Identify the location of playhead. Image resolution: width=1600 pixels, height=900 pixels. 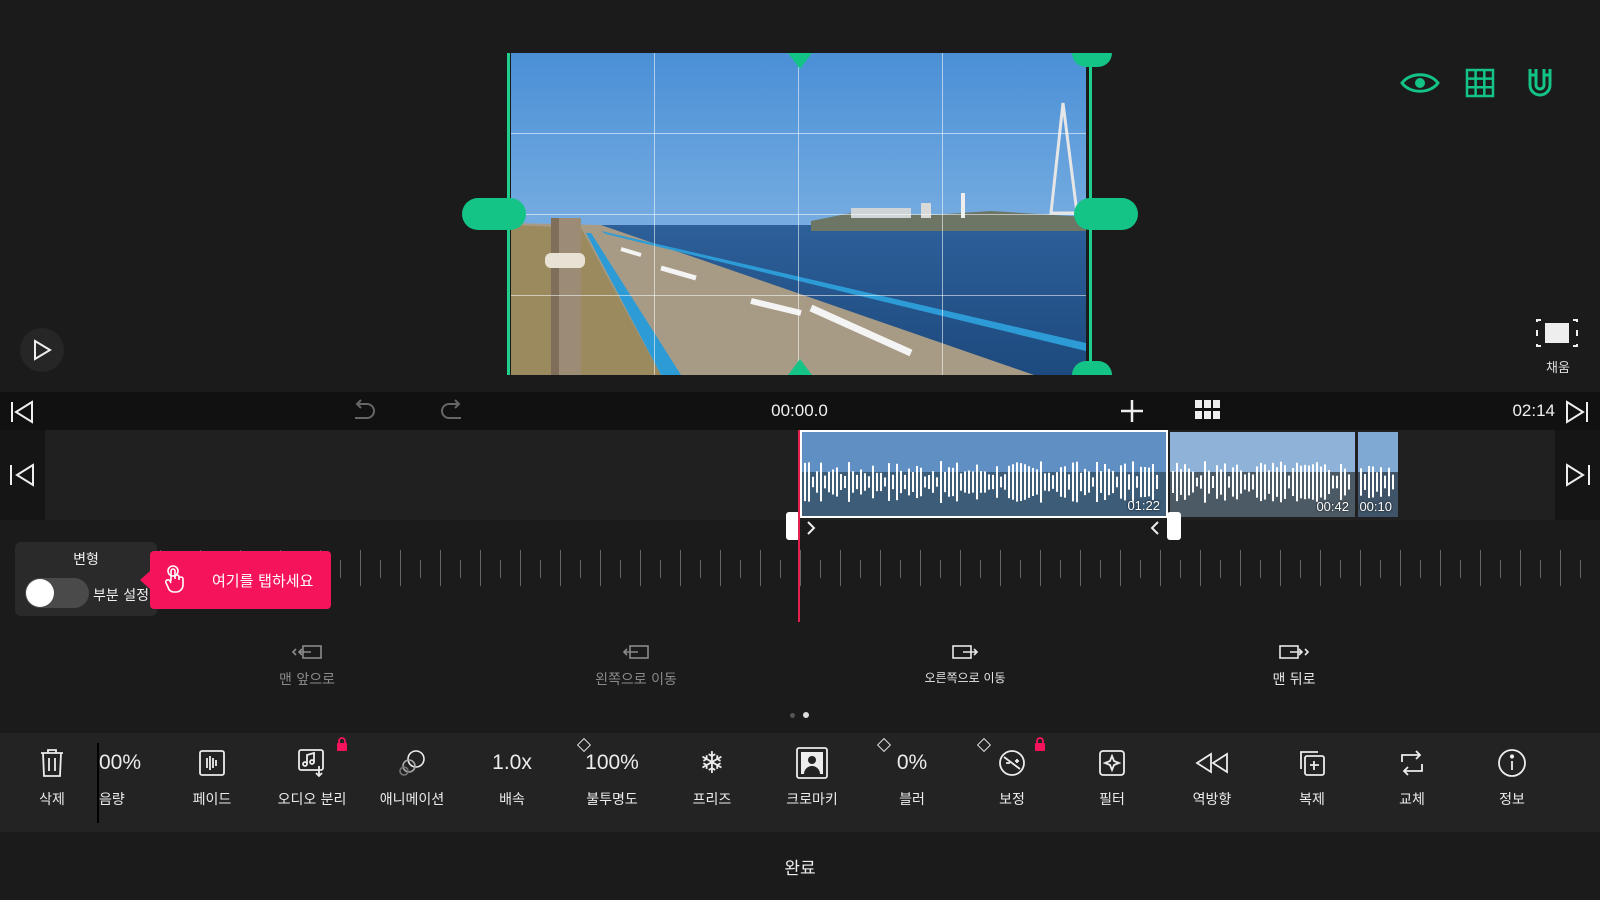
(799, 526).